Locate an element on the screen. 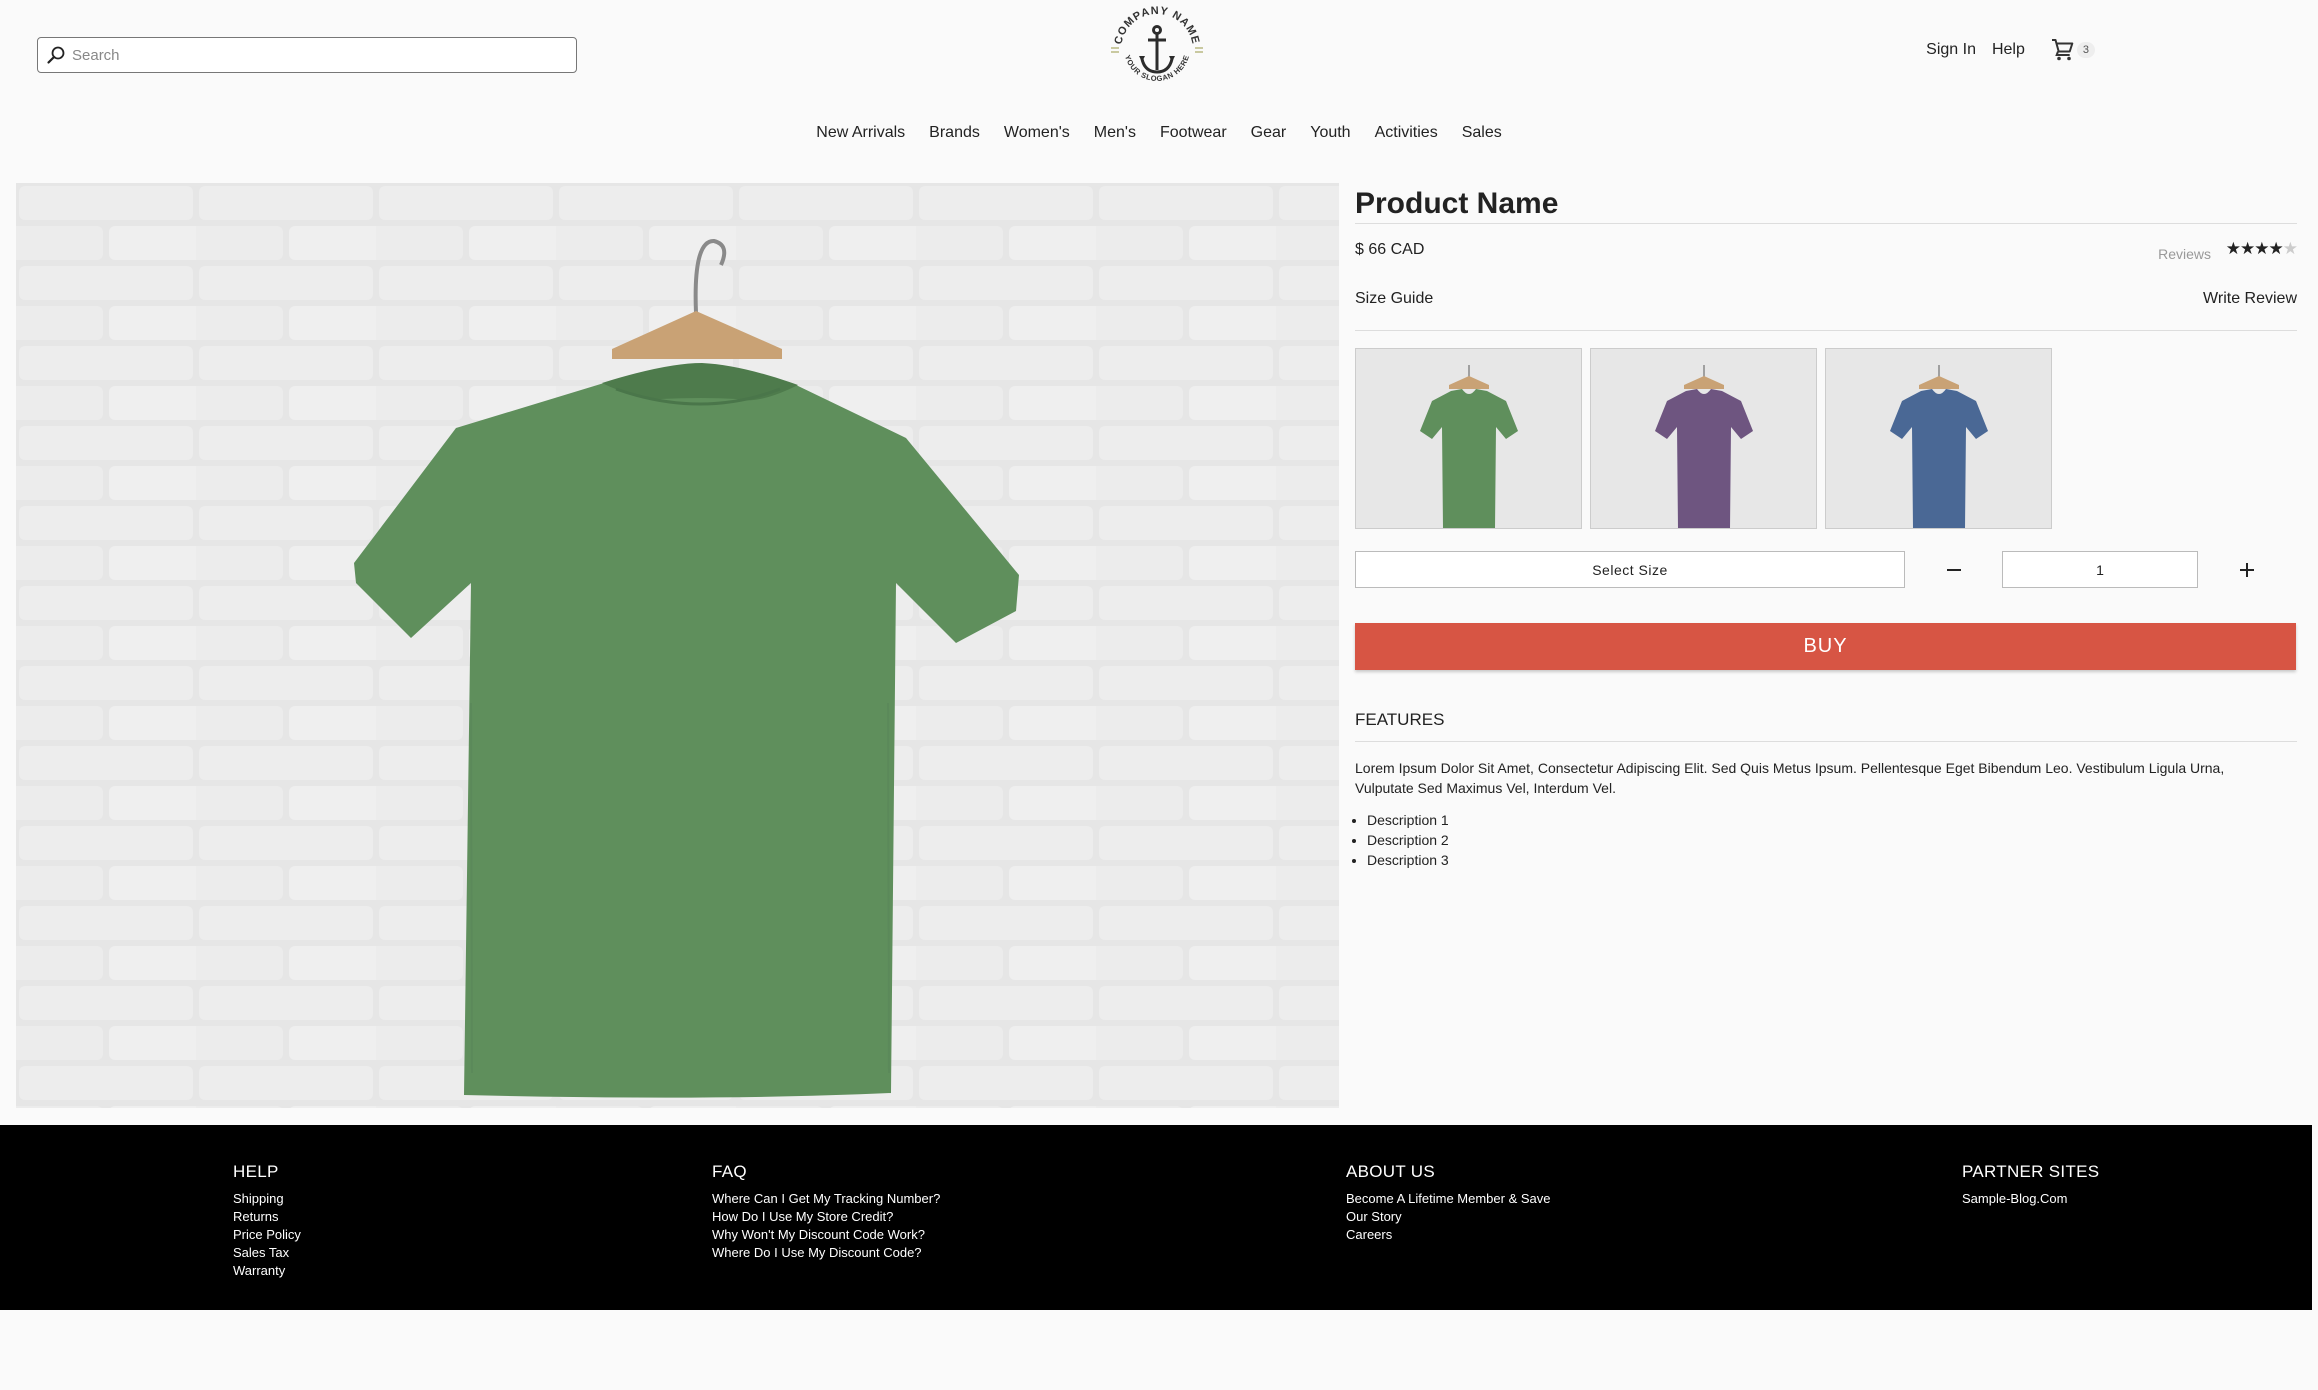 Image resolution: width=2318 pixels, height=1390 pixels. nav-brands: Brands is located at coordinates (954, 133).